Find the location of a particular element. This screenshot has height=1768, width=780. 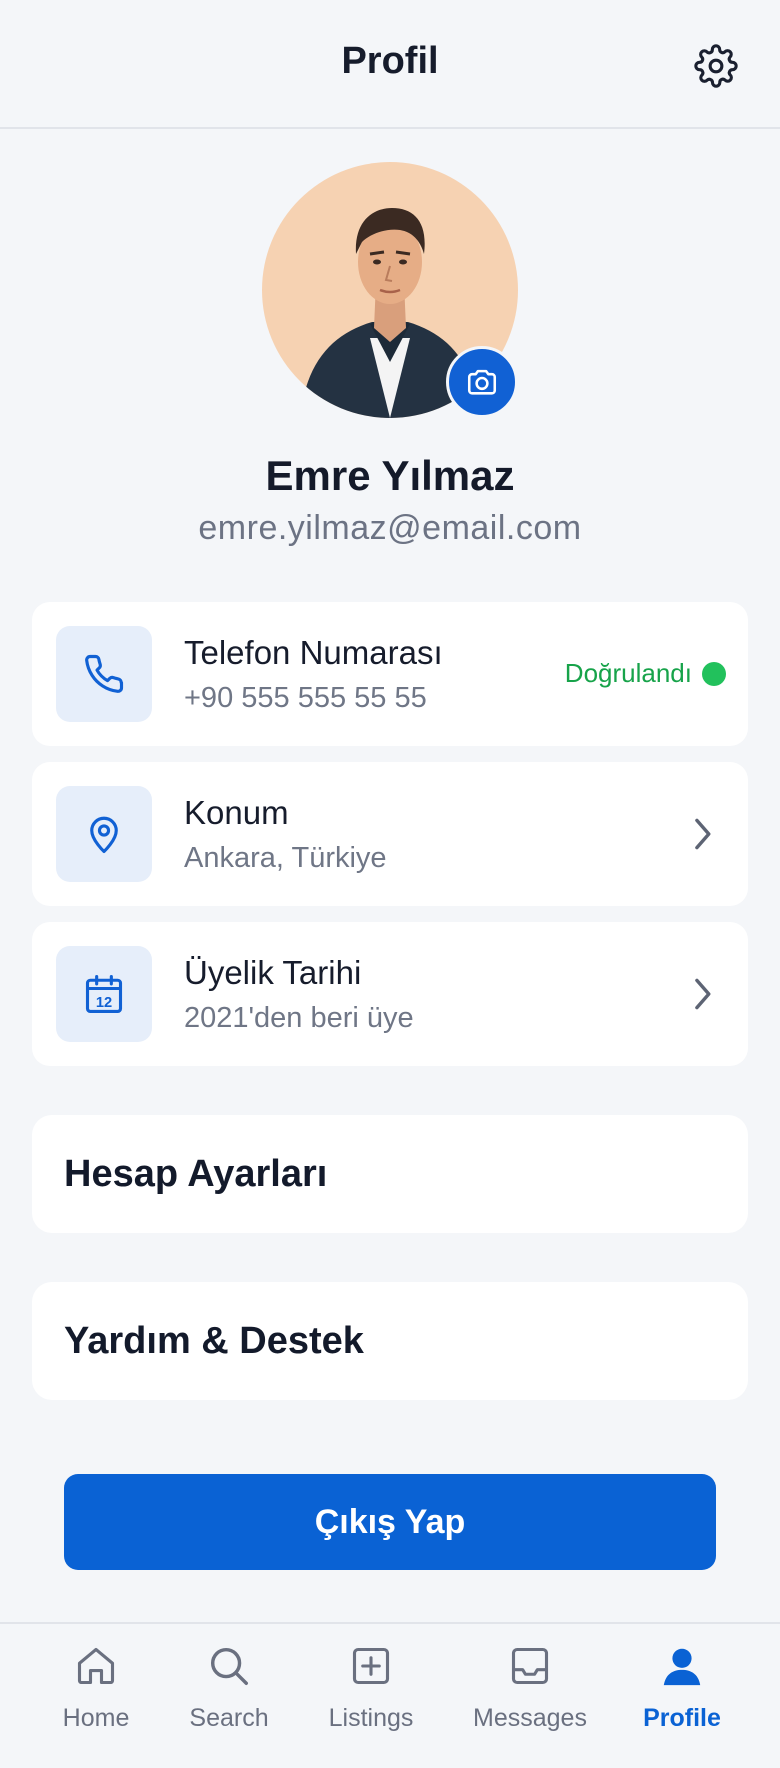

nav-profile-label: Profile is located at coordinates (682, 1718).